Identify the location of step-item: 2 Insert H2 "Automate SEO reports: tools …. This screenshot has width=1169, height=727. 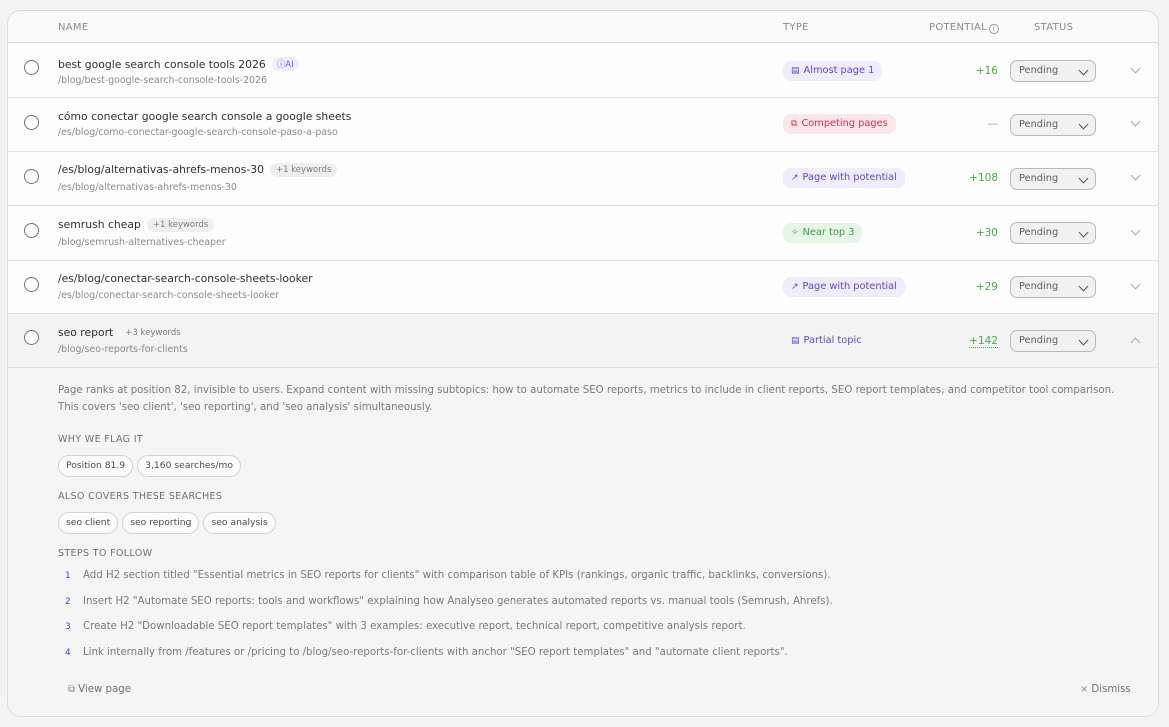
(449, 601).